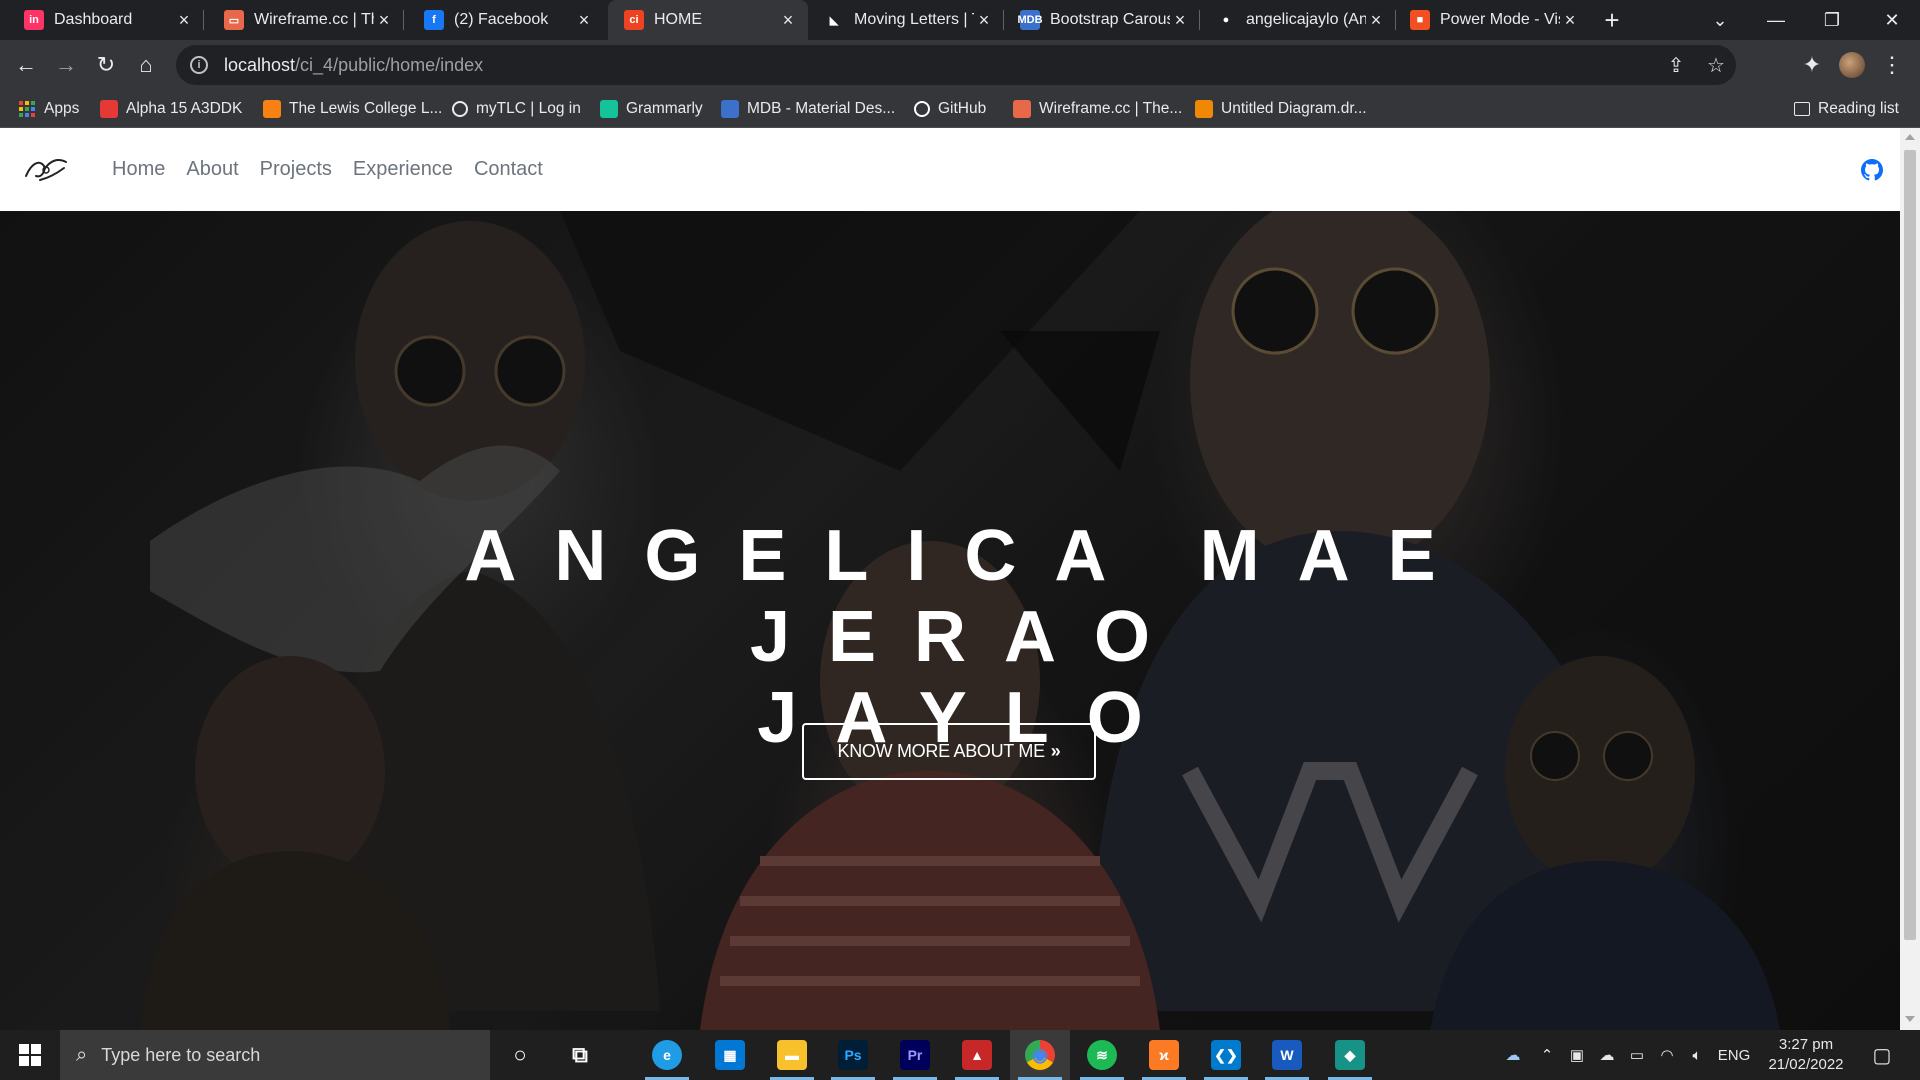 This screenshot has height=1080, width=1920. I want to click on page-scrollbar, so click(1910, 579).